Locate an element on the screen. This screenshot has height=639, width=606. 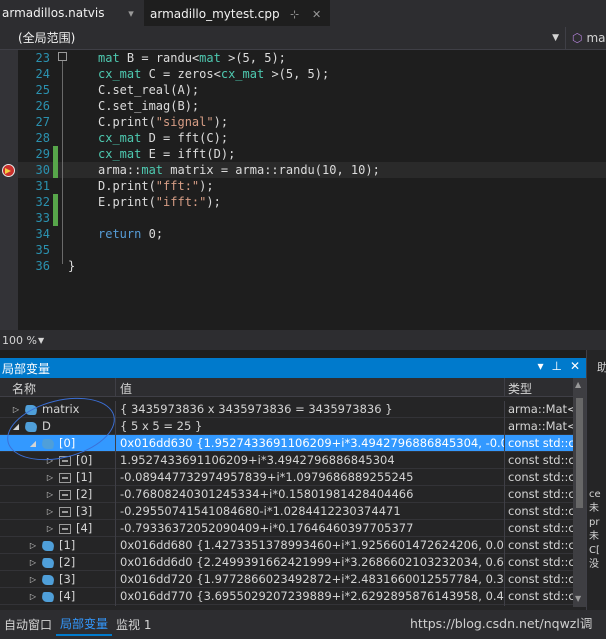
bottom-tab: 自动窗口 is located at coordinates (28, 625).